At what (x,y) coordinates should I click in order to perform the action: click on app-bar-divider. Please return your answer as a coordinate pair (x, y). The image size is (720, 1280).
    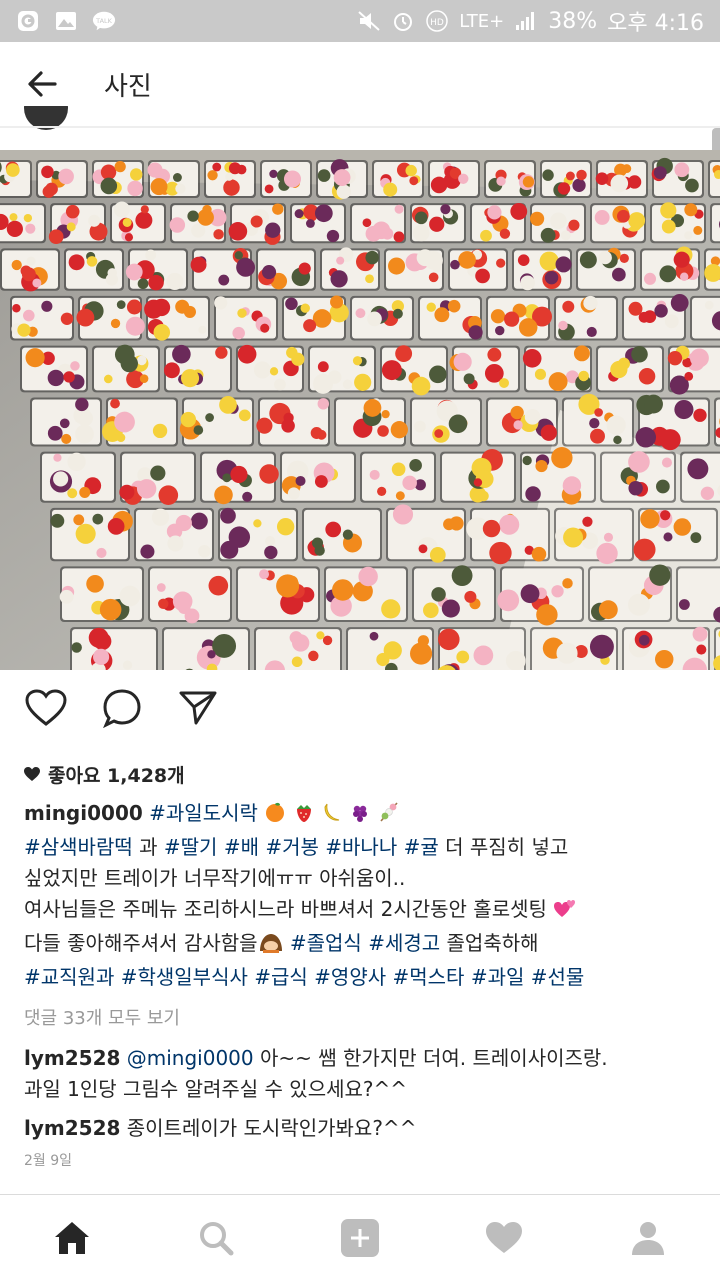
    Looking at the image, I should click on (360, 127).